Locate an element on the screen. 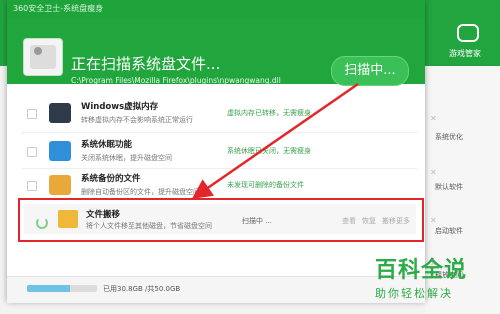 This screenshot has height=314, width=500. move-more-link: 搬移更多 is located at coordinates (396, 221).